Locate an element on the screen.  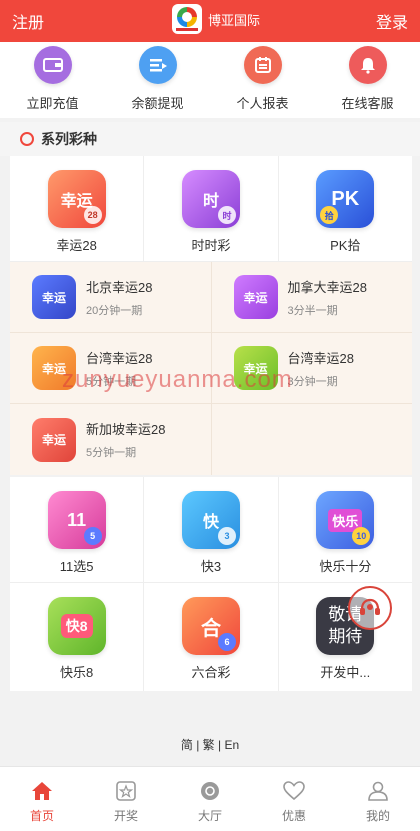
icon-badge: 28 is located at coordinates (92, 215).